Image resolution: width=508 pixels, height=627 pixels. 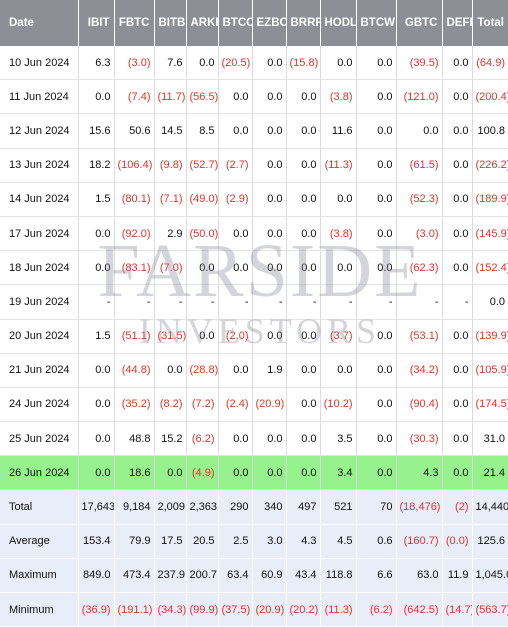 I want to click on value-cell-fbtc: (35.2), so click(x=134, y=405).